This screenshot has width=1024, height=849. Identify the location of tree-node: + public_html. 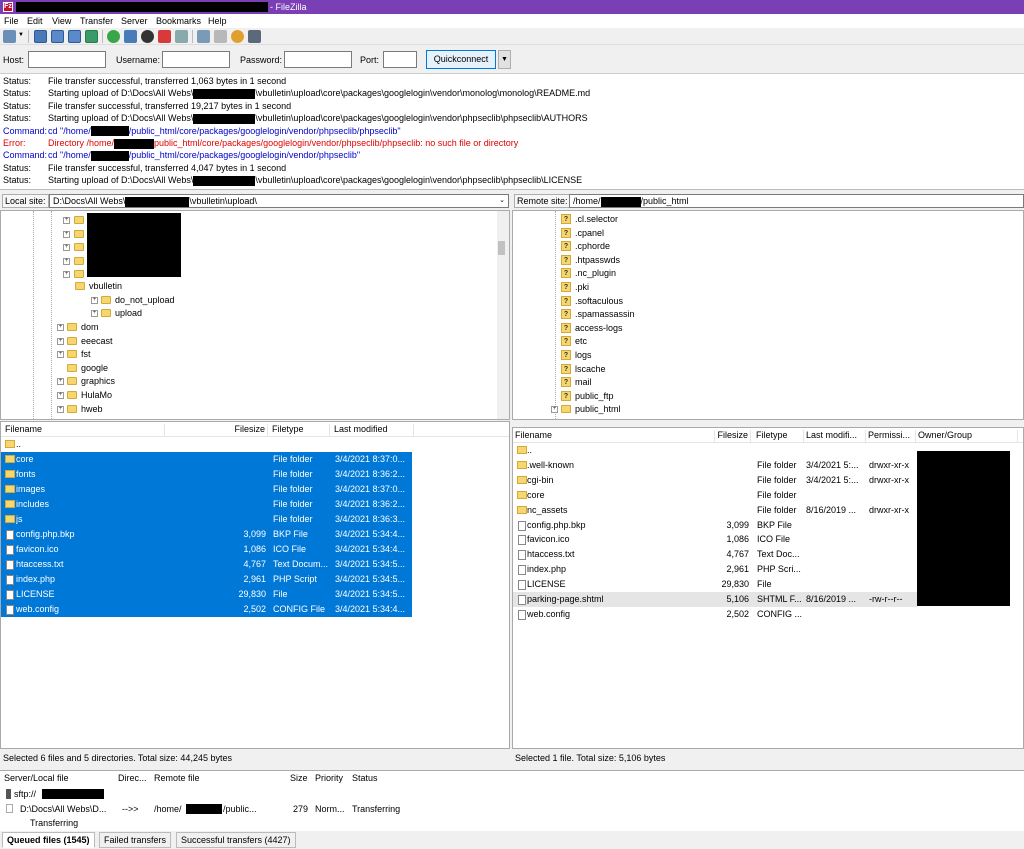
(656, 409).